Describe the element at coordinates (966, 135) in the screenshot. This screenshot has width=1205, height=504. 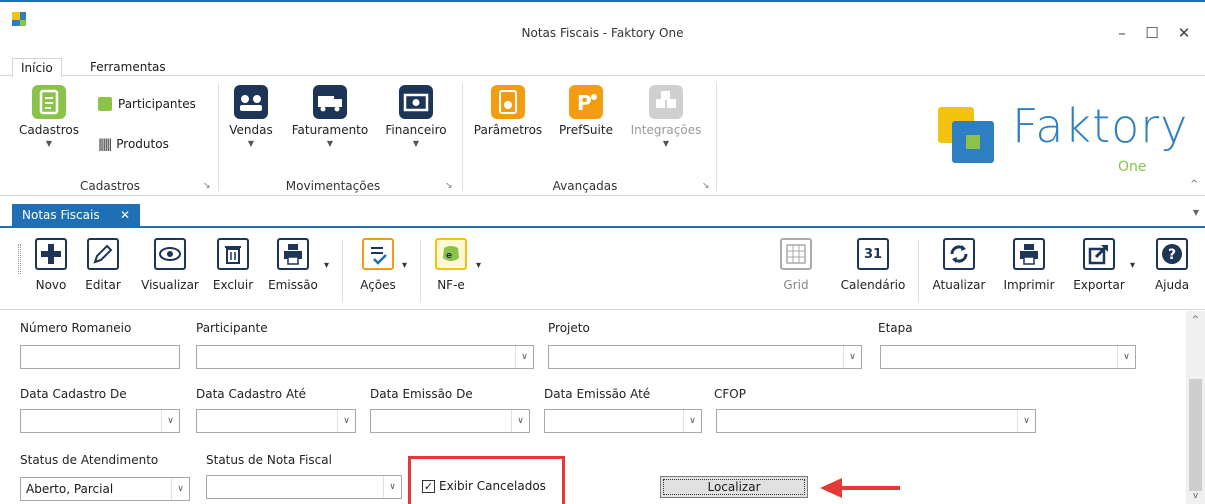
I see `logo-mark` at that location.